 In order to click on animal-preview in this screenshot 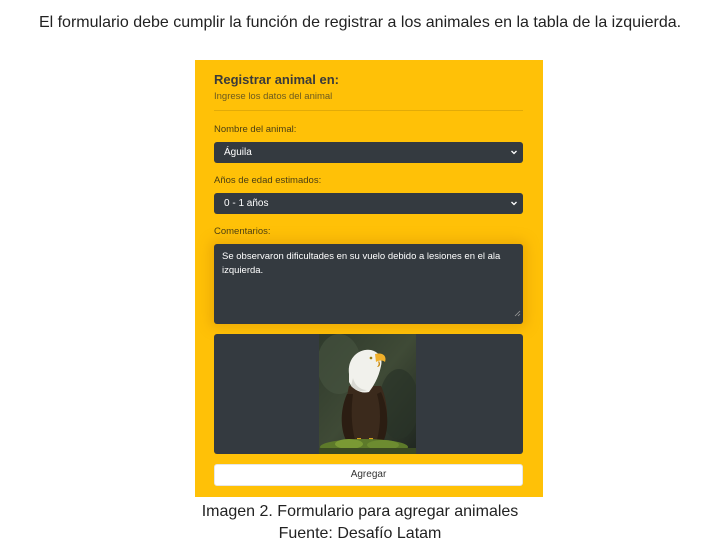, I will do `click(368, 394)`.